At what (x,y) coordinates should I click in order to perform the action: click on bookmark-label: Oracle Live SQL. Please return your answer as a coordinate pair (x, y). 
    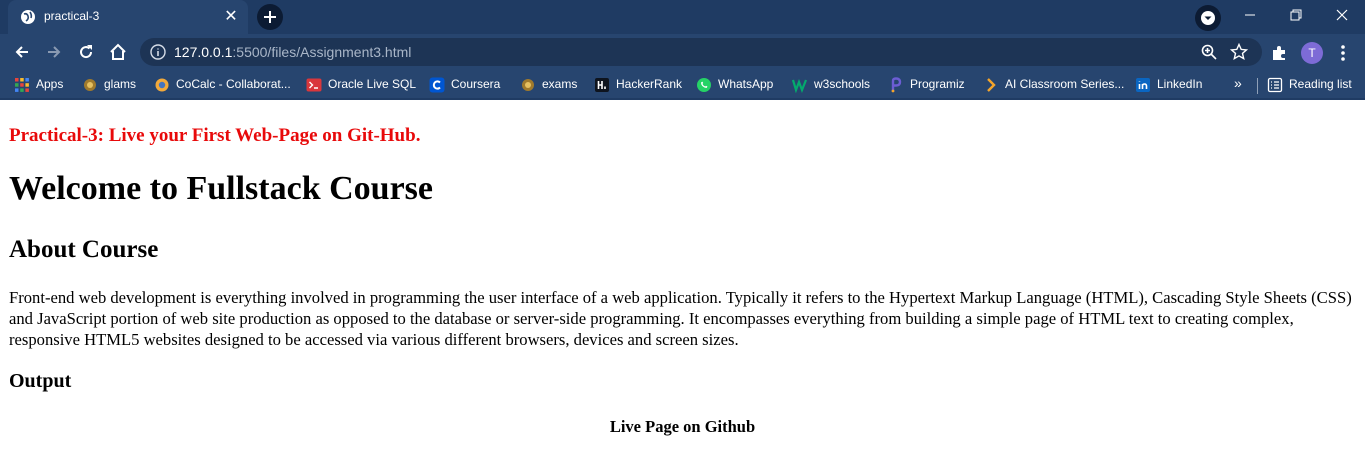
    Looking at the image, I should click on (372, 84).